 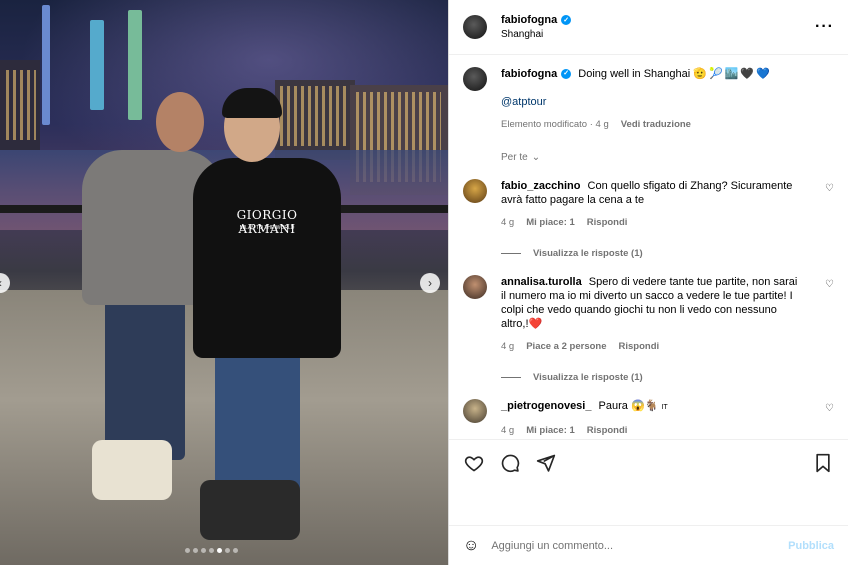 I want to click on caption-time: 4 g, so click(x=602, y=124).